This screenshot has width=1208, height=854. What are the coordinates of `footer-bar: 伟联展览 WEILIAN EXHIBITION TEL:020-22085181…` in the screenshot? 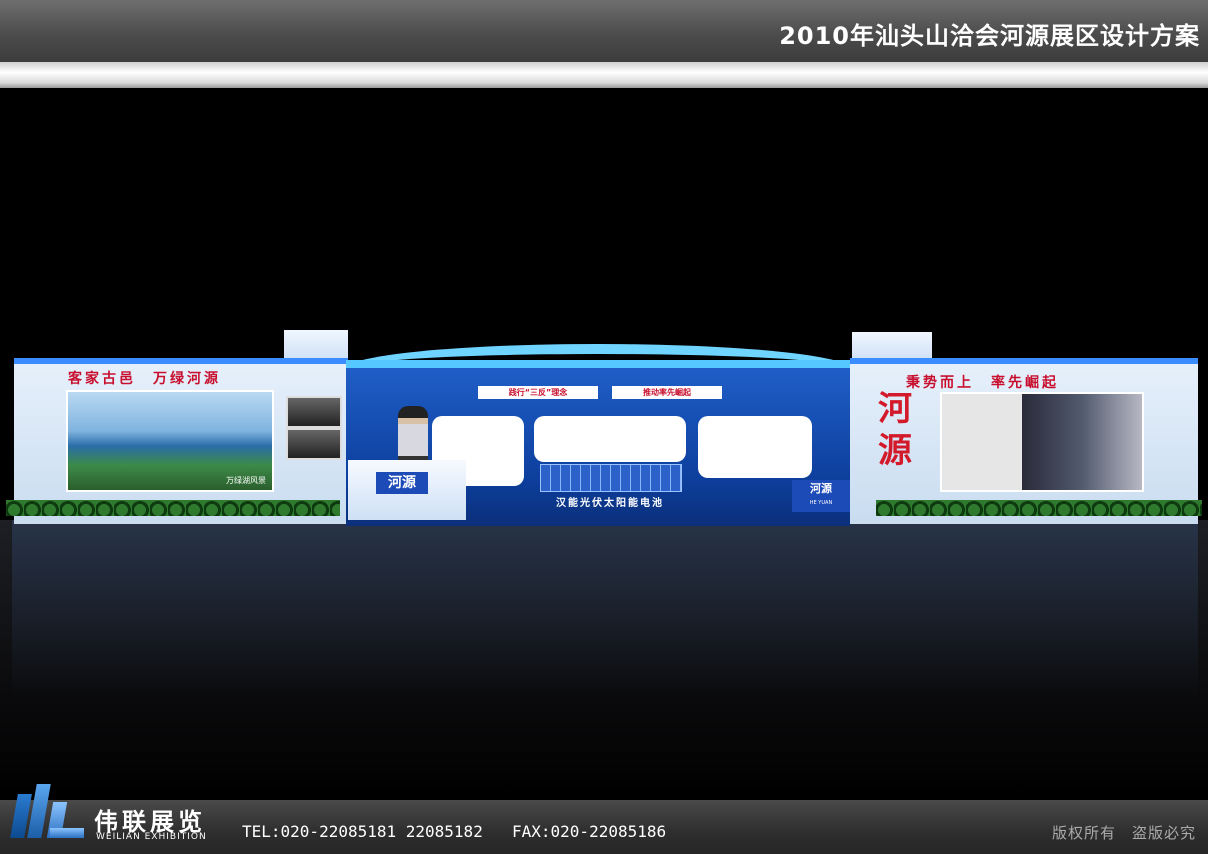 It's located at (604, 819).